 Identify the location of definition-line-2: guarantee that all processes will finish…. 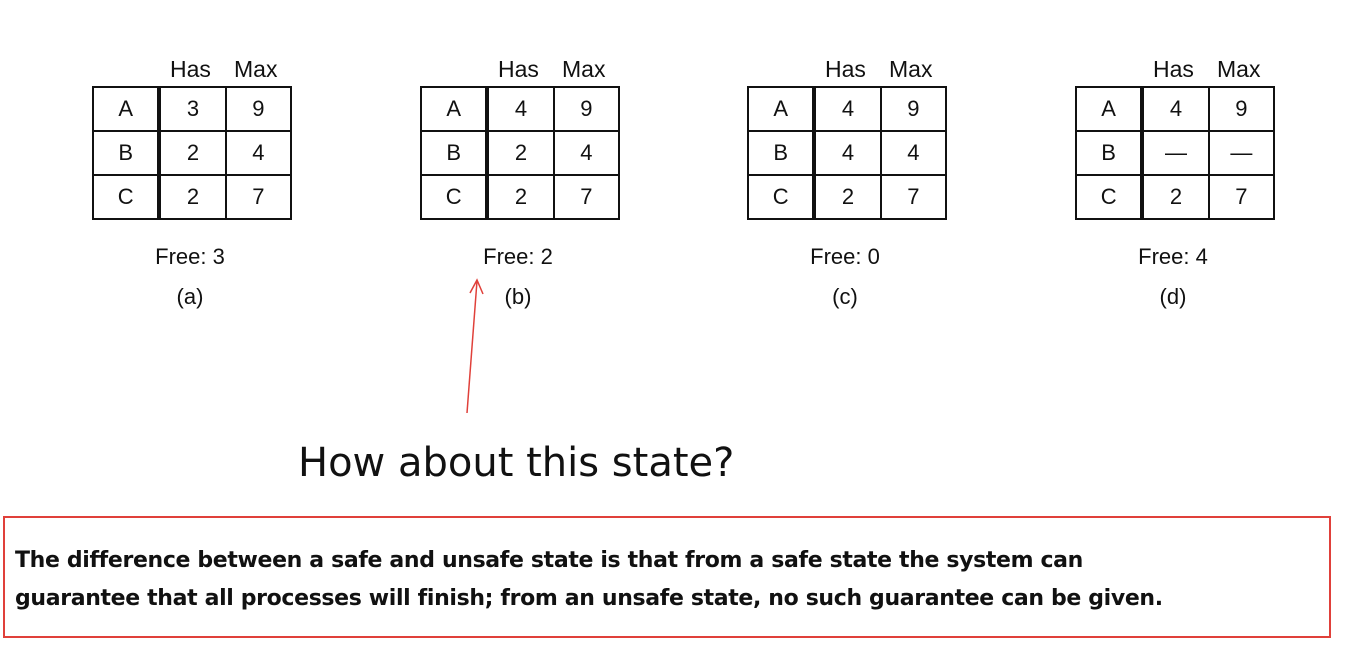
(589, 598).